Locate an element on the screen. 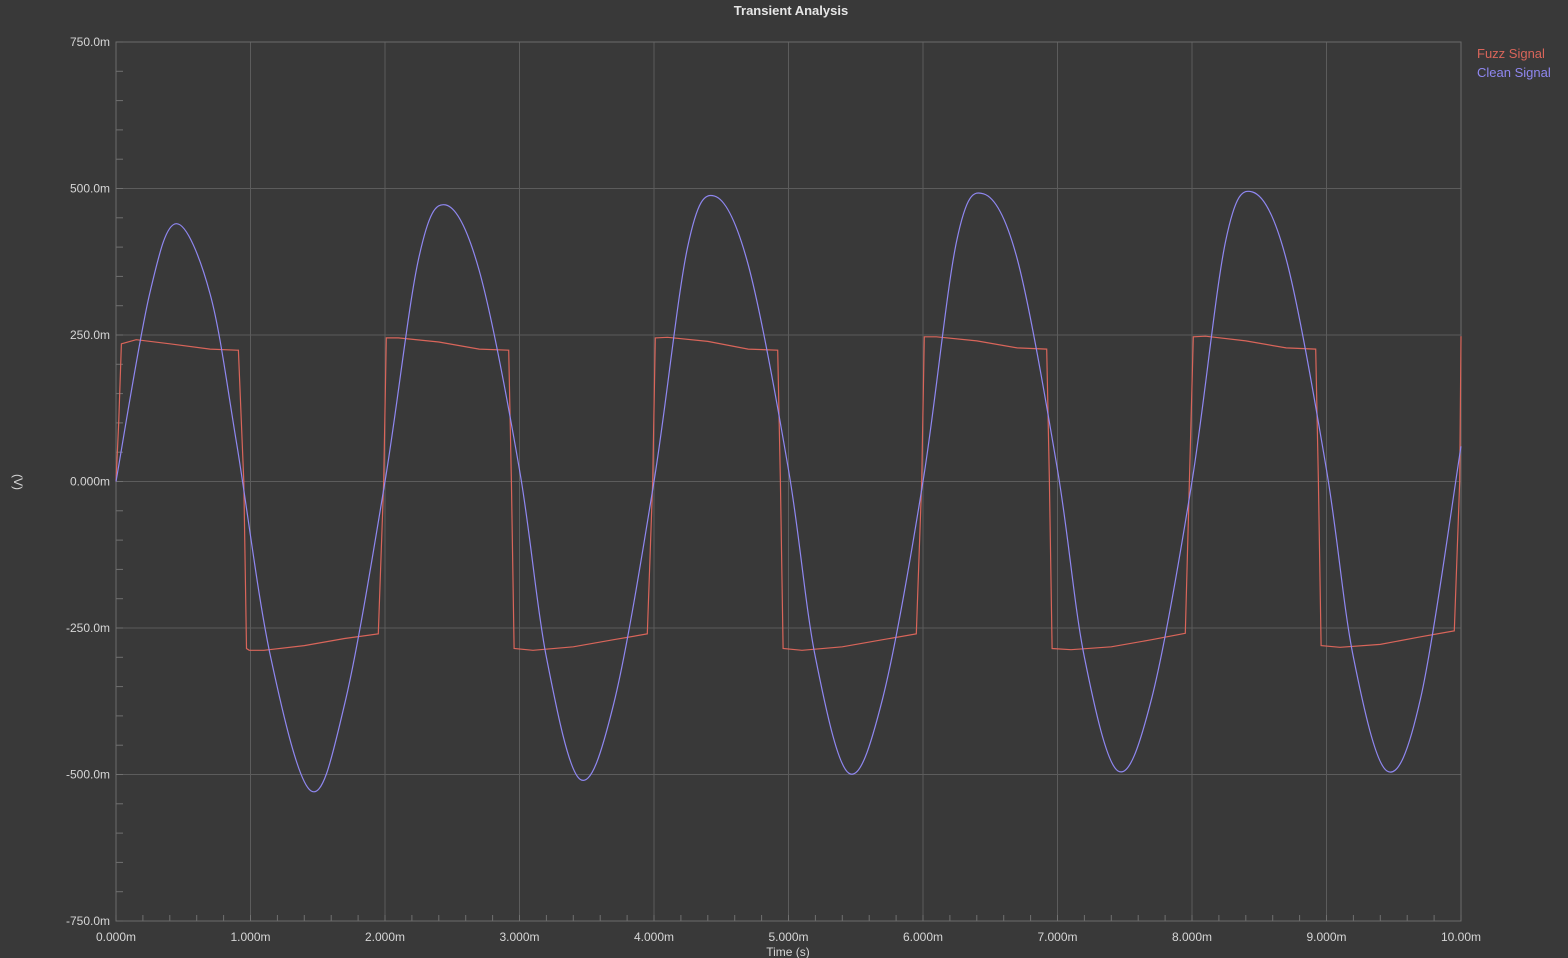 The height and width of the screenshot is (958, 1568). x-tick-label: 9.000m is located at coordinates (1326, 937).